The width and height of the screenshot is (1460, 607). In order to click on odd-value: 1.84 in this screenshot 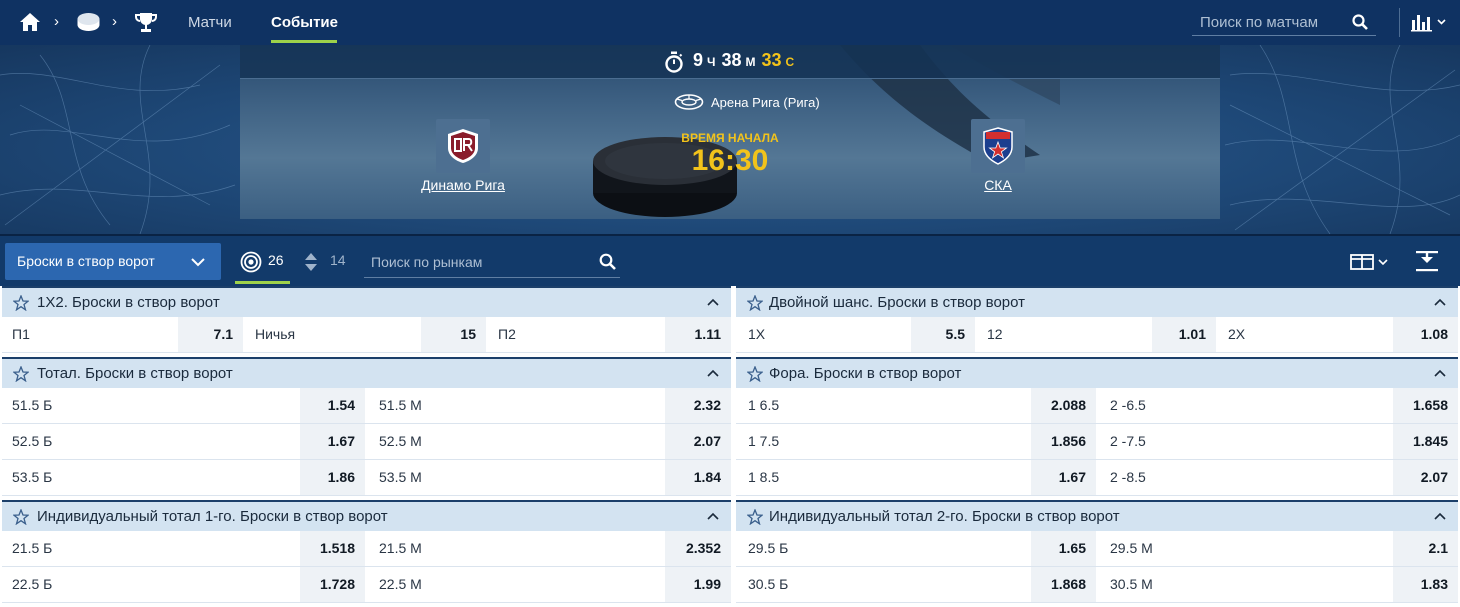, I will do `click(698, 477)`.